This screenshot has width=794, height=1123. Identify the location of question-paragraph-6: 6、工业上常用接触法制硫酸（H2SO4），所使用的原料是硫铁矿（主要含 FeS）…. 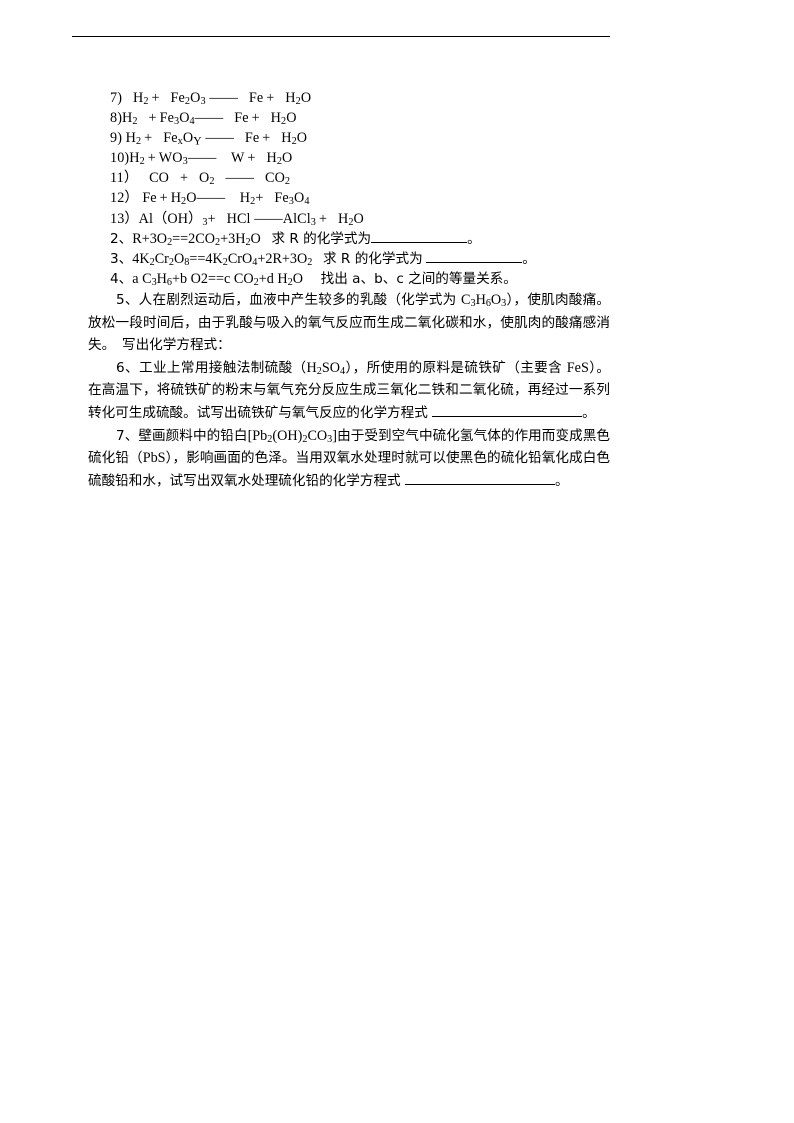
(349, 390).